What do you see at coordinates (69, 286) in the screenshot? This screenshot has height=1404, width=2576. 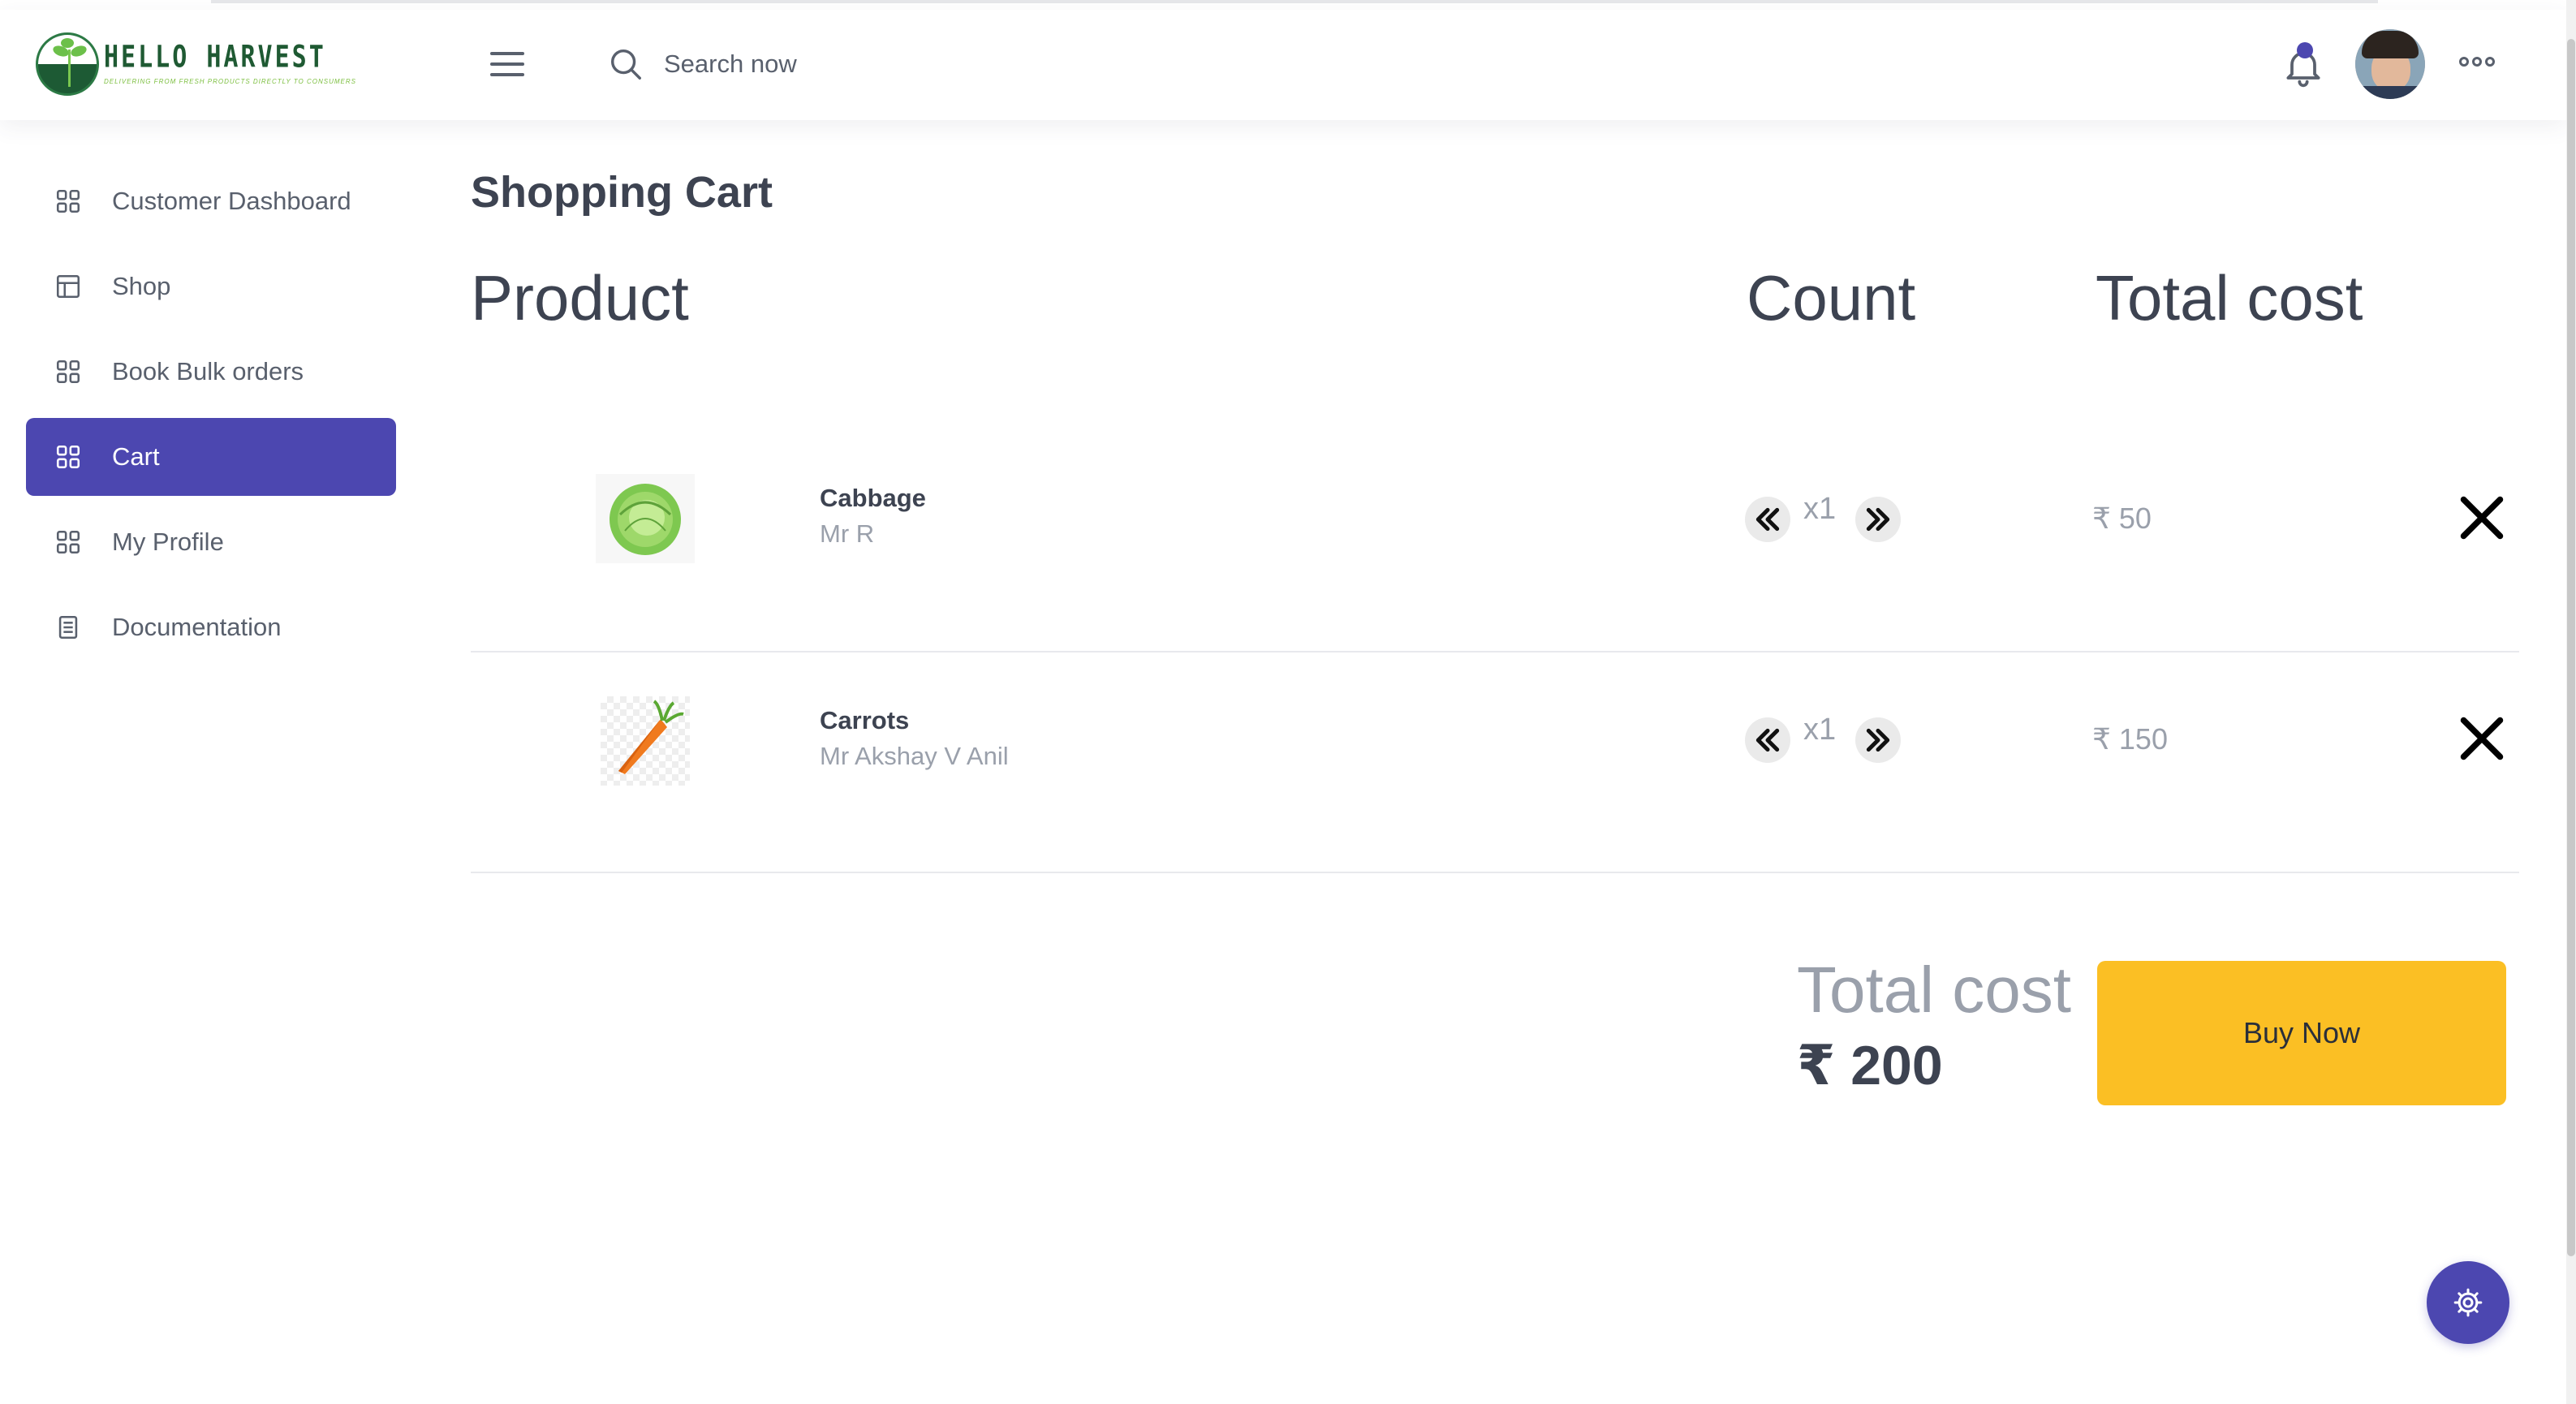 I see `layout-icon` at bounding box center [69, 286].